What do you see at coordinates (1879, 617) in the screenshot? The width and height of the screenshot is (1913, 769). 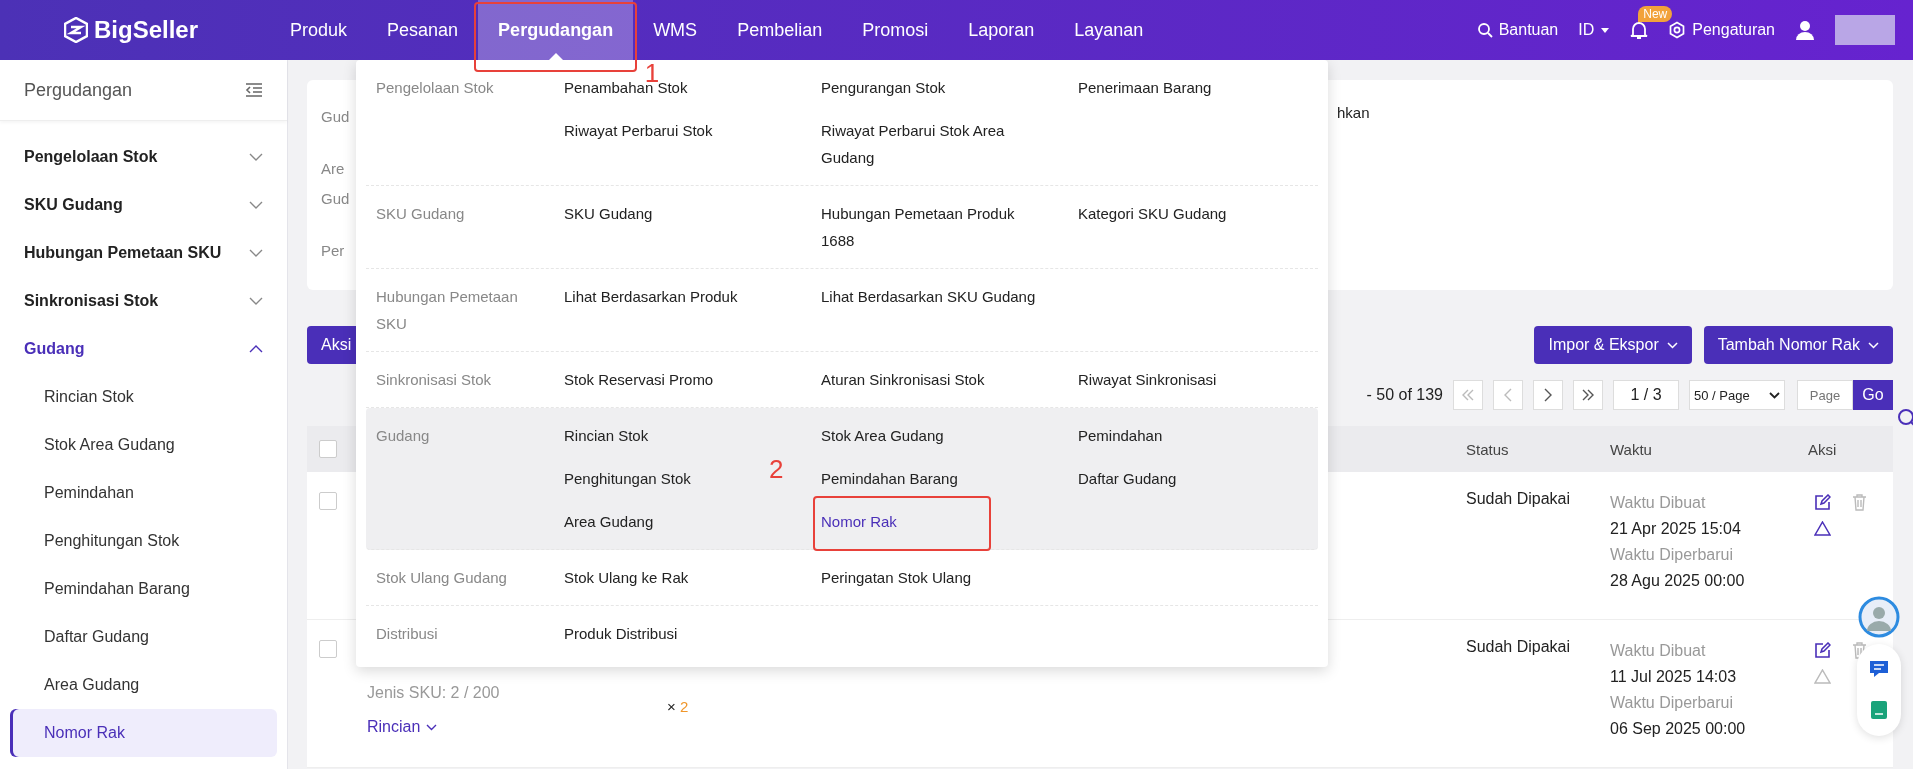 I see `avatar-icon` at bounding box center [1879, 617].